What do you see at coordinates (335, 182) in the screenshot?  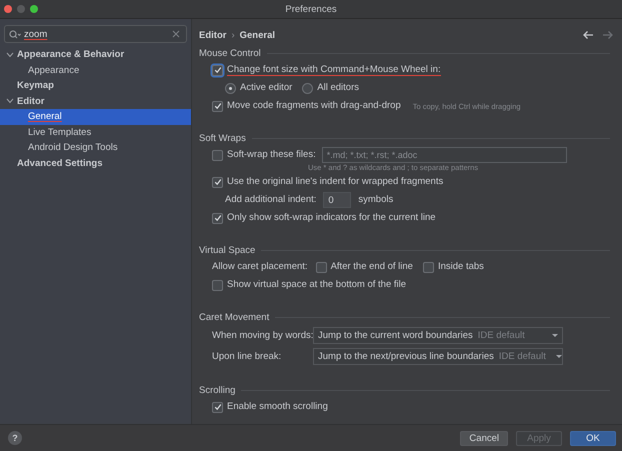 I see `checkbox-label: Use the original line's indent for wrapped fragments` at bounding box center [335, 182].